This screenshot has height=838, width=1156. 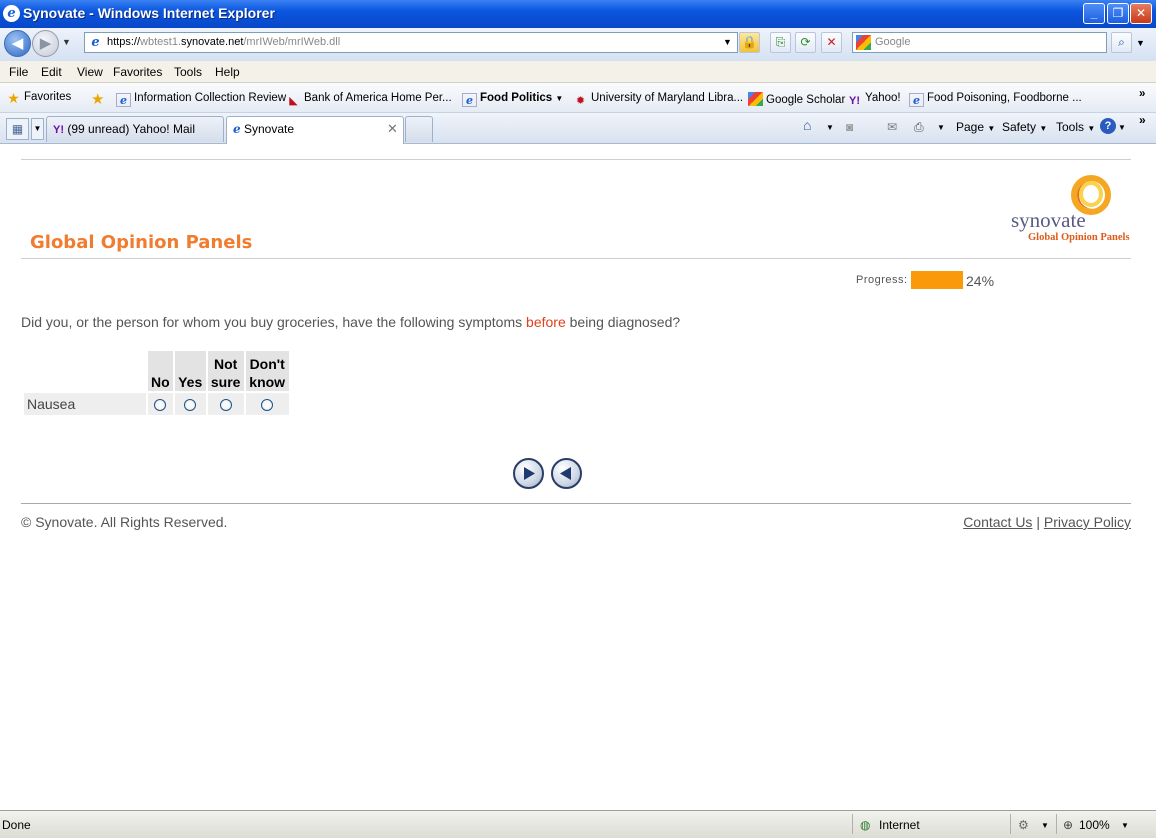 I want to click on grid-corner, so click(x=85, y=371).